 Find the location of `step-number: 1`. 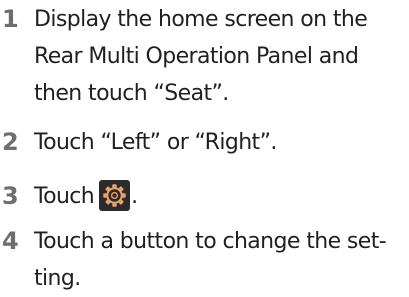

step-number: 1 is located at coordinates (10, 19).